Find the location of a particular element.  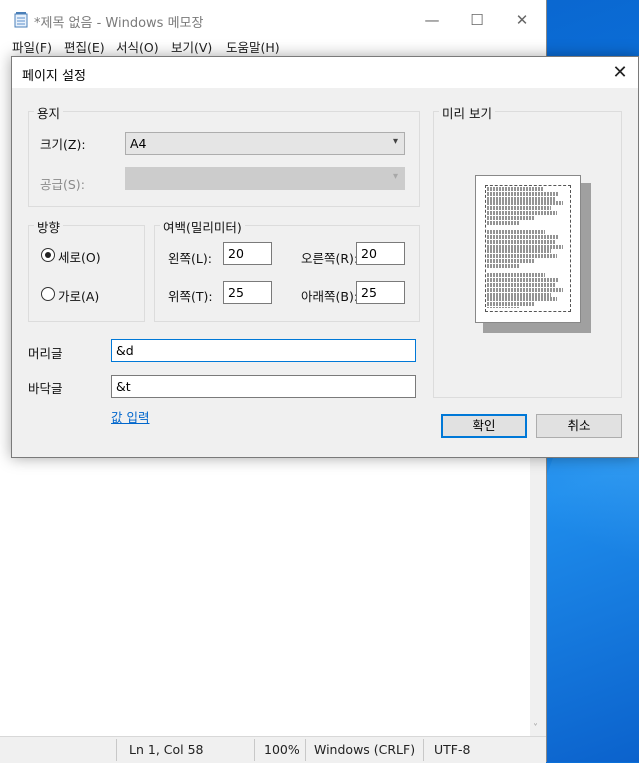

status-bar: Ln 1, Col 58 100% Windows (CRLF) UTF-8 is located at coordinates (273, 749).